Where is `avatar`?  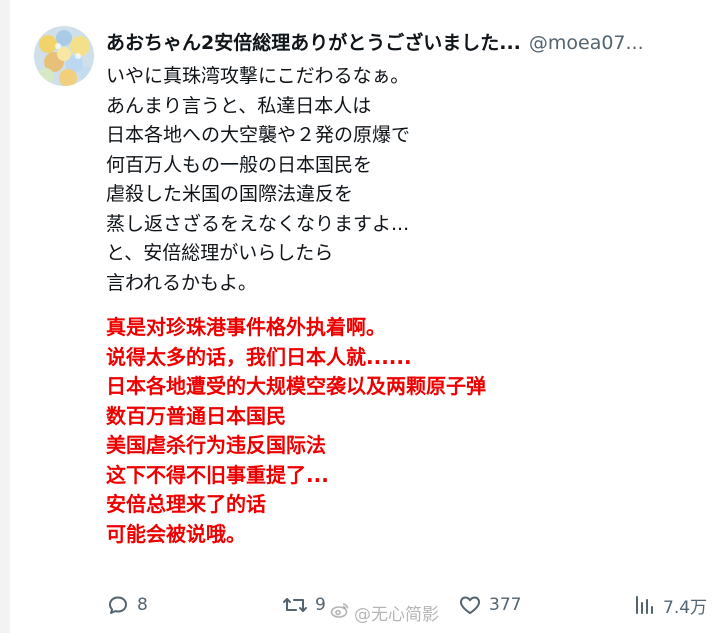 avatar is located at coordinates (64, 56).